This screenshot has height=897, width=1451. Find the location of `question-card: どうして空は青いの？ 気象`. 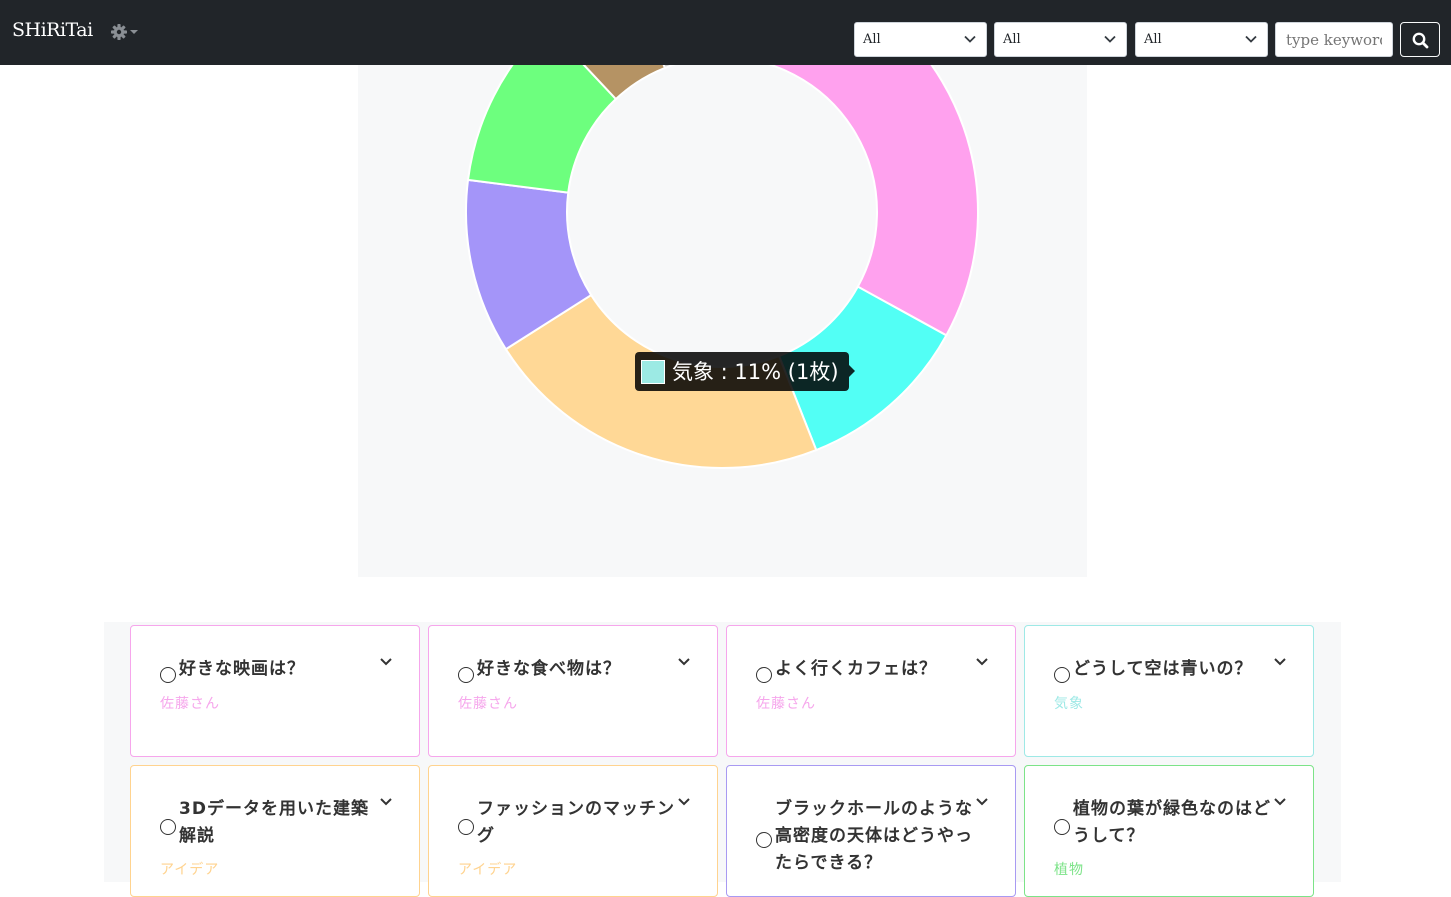

question-card: どうして空は青いの？ 気象 is located at coordinates (1169, 691).